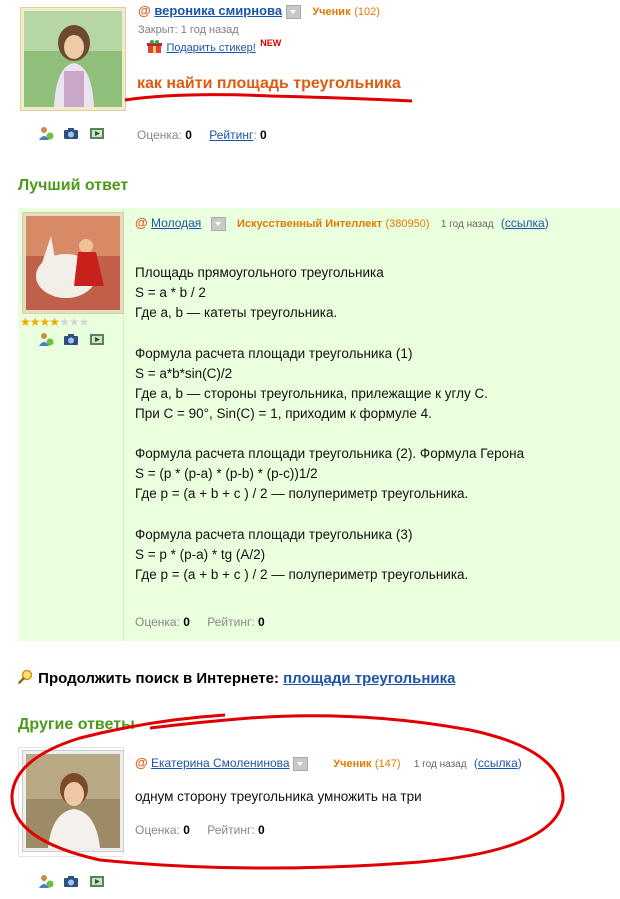  Describe the element at coordinates (158, 678) in the screenshot. I see `search-label: Продолжить поиск в Интернете:` at that location.